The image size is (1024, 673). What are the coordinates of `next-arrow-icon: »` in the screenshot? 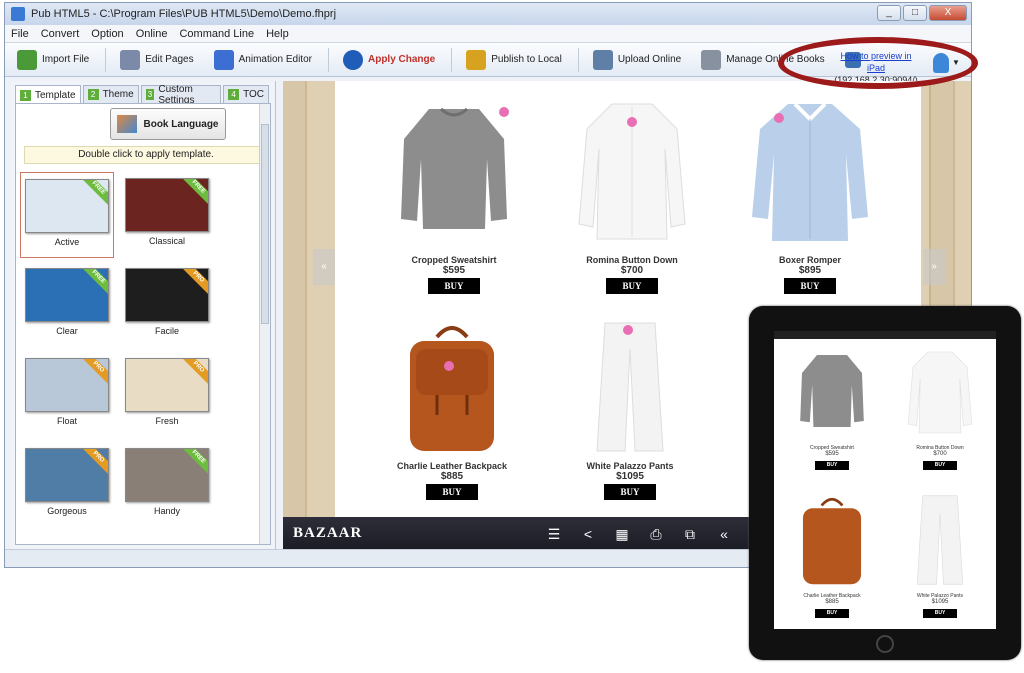 It's located at (934, 267).